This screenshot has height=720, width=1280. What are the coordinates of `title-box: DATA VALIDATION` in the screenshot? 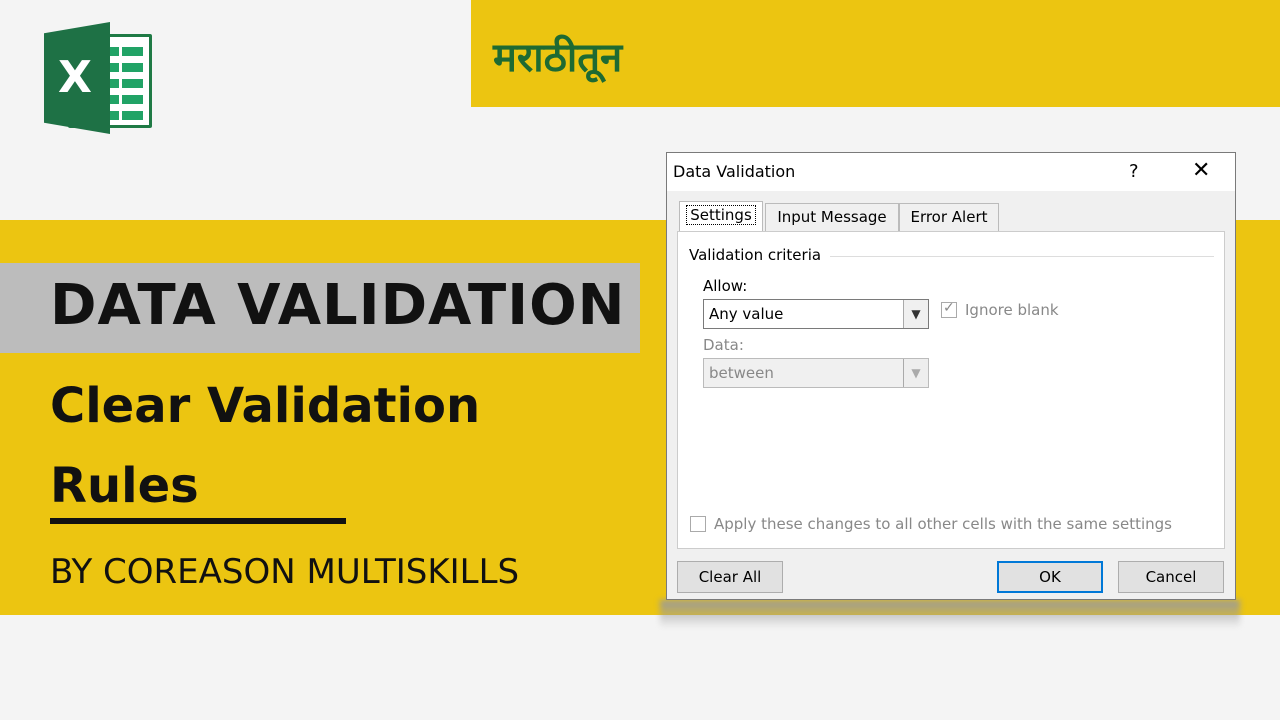 It's located at (320, 308).